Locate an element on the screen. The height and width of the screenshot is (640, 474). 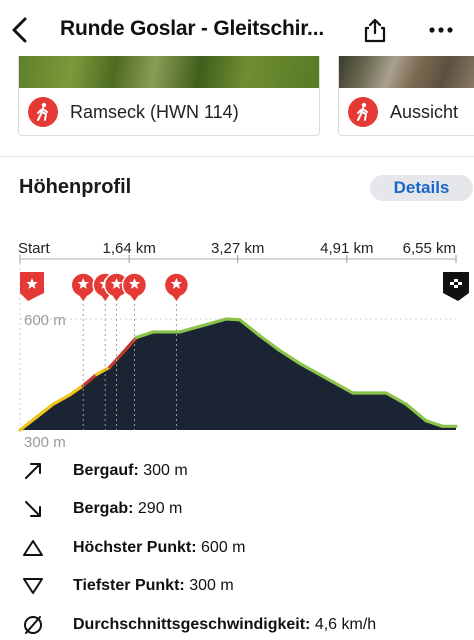
section-title: Höhenprofil is located at coordinates (75, 187).